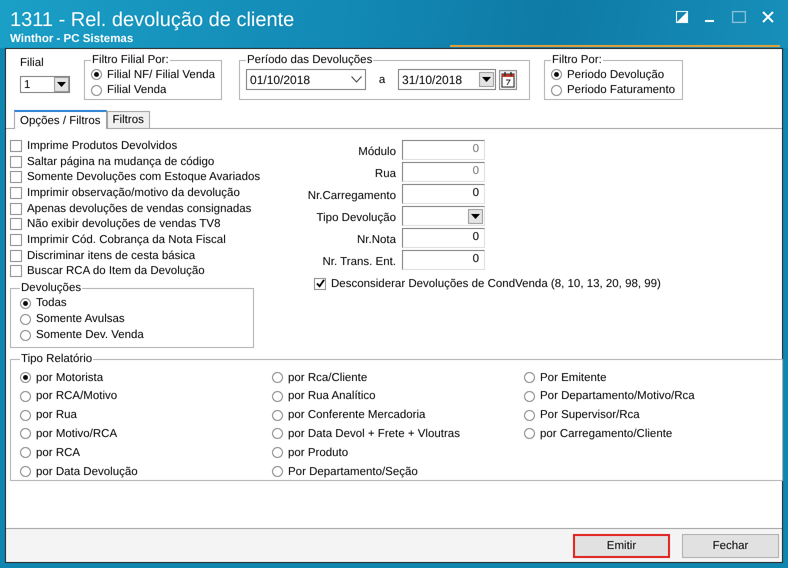  I want to click on radio-option: por Conferente Mercadoria, so click(398, 415).